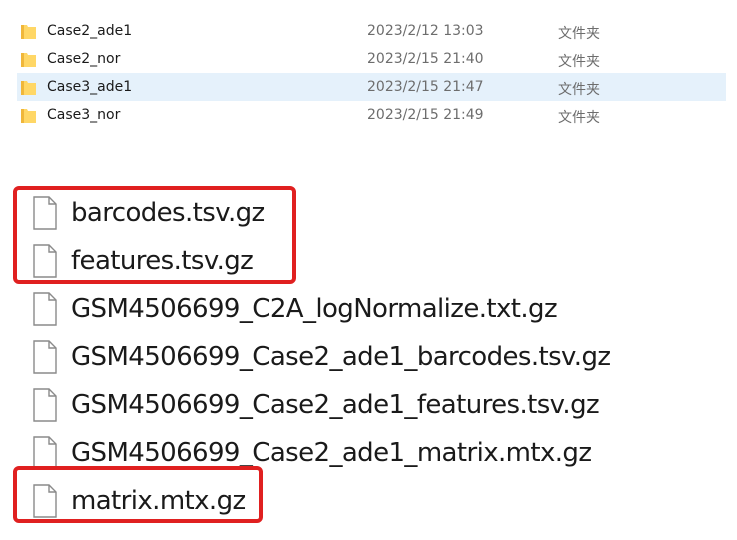  I want to click on file-row-gsm-barcodes: GSM4506699_Case2_ade1_barcodes.tsv.gz, so click(368, 358).